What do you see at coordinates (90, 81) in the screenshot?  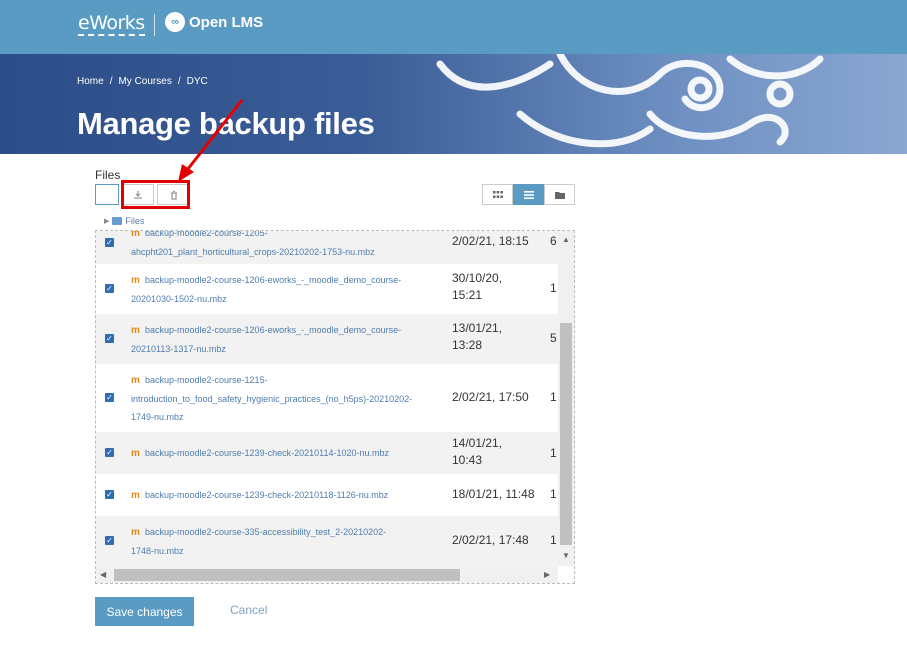 I see `breadcrumb-home: Home` at bounding box center [90, 81].